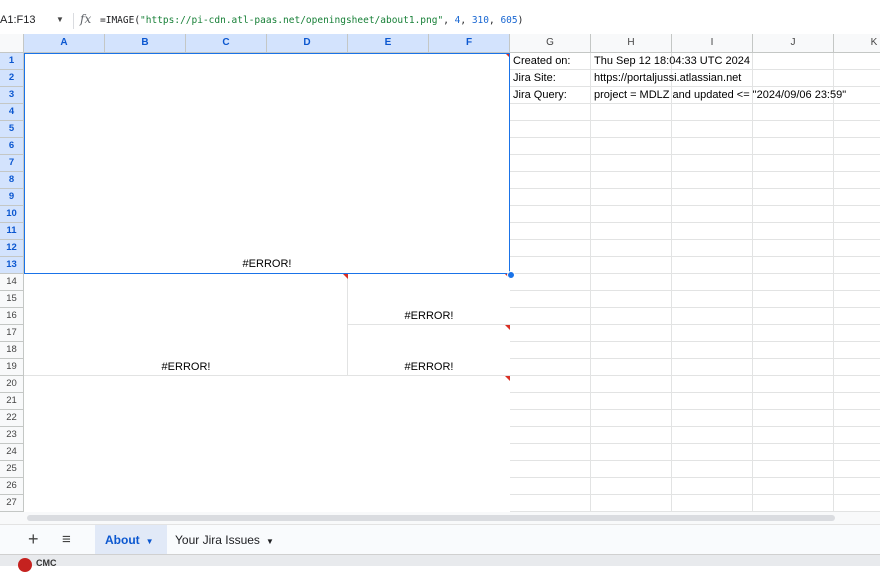  Describe the element at coordinates (540, 95) in the screenshot. I see `query-label-cell: Jira Query:` at that location.